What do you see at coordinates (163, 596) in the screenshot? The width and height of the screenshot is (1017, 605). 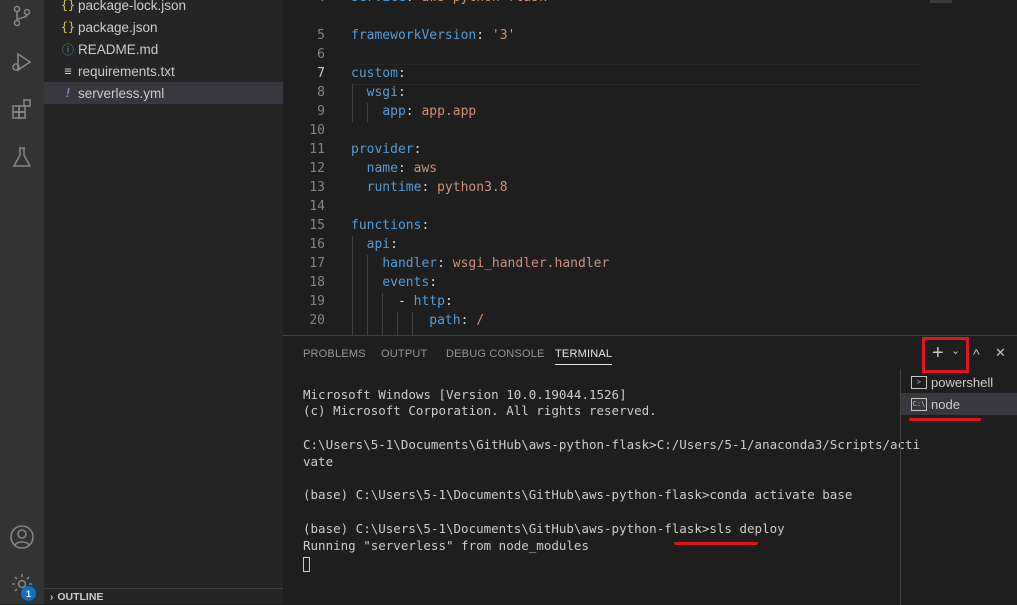 I see `outline-section-header: › OUTLINE` at bounding box center [163, 596].